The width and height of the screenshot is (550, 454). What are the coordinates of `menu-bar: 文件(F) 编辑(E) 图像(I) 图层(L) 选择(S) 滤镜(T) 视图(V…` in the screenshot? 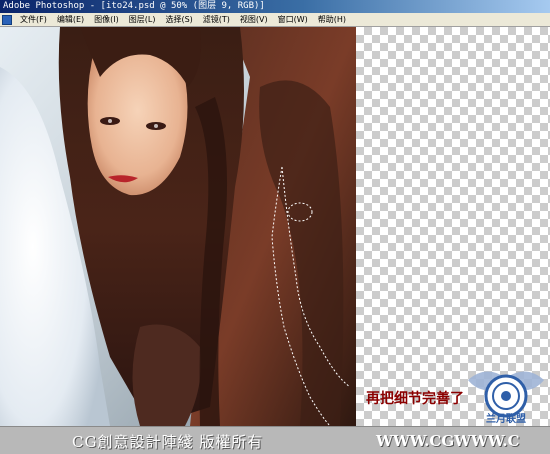 It's located at (275, 20).